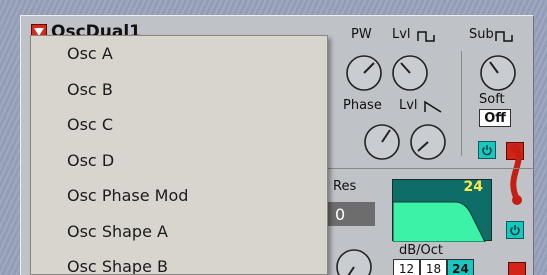 Image resolution: width=547 pixels, height=275 pixels. What do you see at coordinates (481, 34) in the screenshot?
I see `sub-label: Sub` at bounding box center [481, 34].